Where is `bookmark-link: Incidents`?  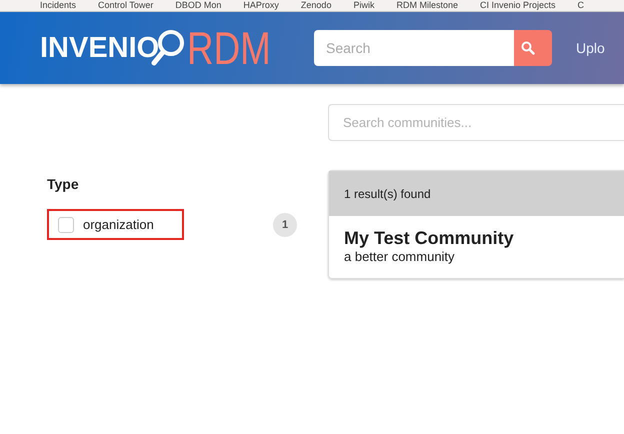 bookmark-link: Incidents is located at coordinates (58, 5).